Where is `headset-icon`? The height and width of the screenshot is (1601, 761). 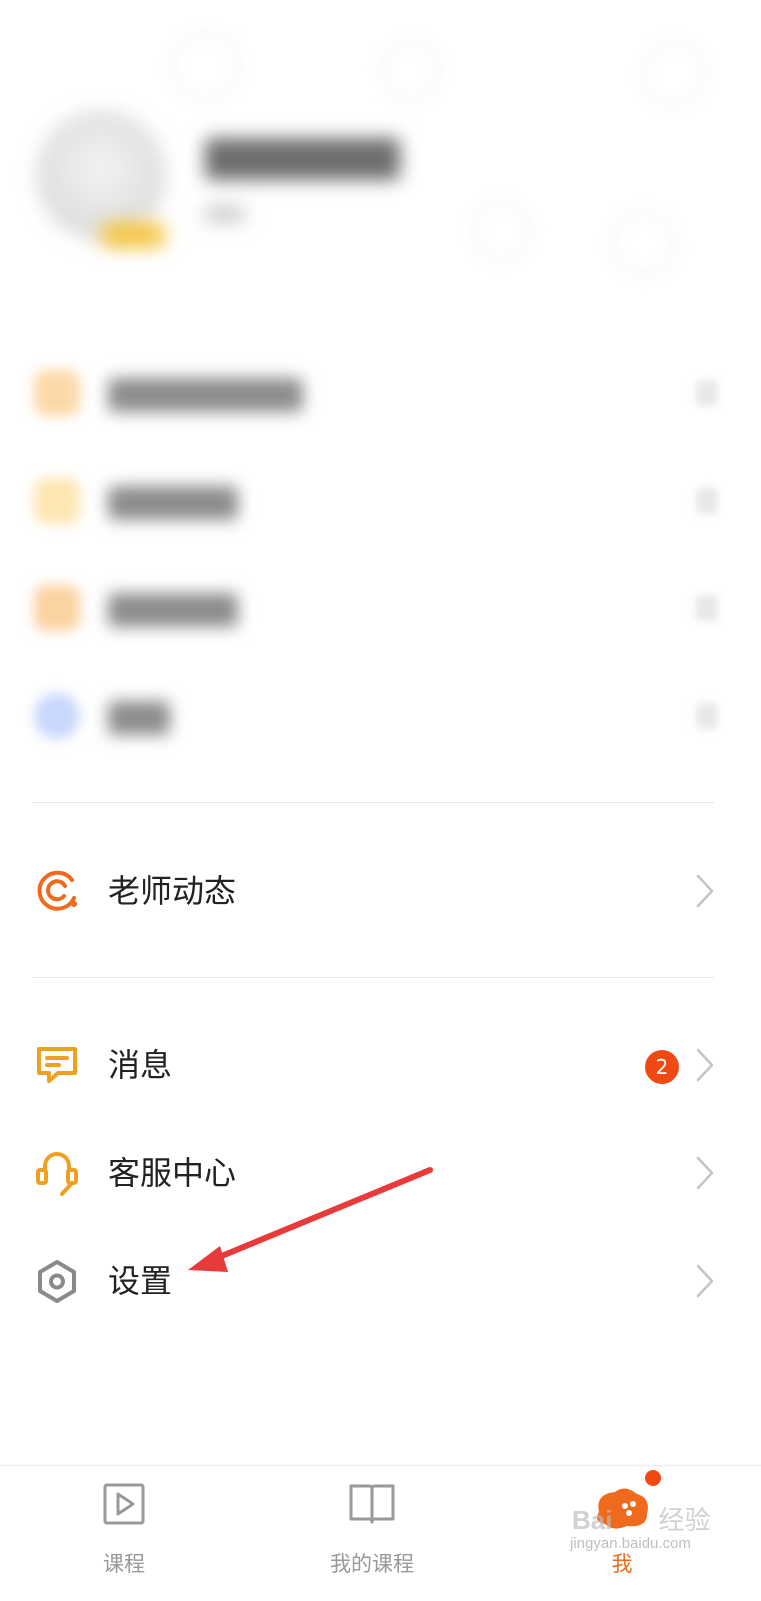
headset-icon is located at coordinates (57, 1174).